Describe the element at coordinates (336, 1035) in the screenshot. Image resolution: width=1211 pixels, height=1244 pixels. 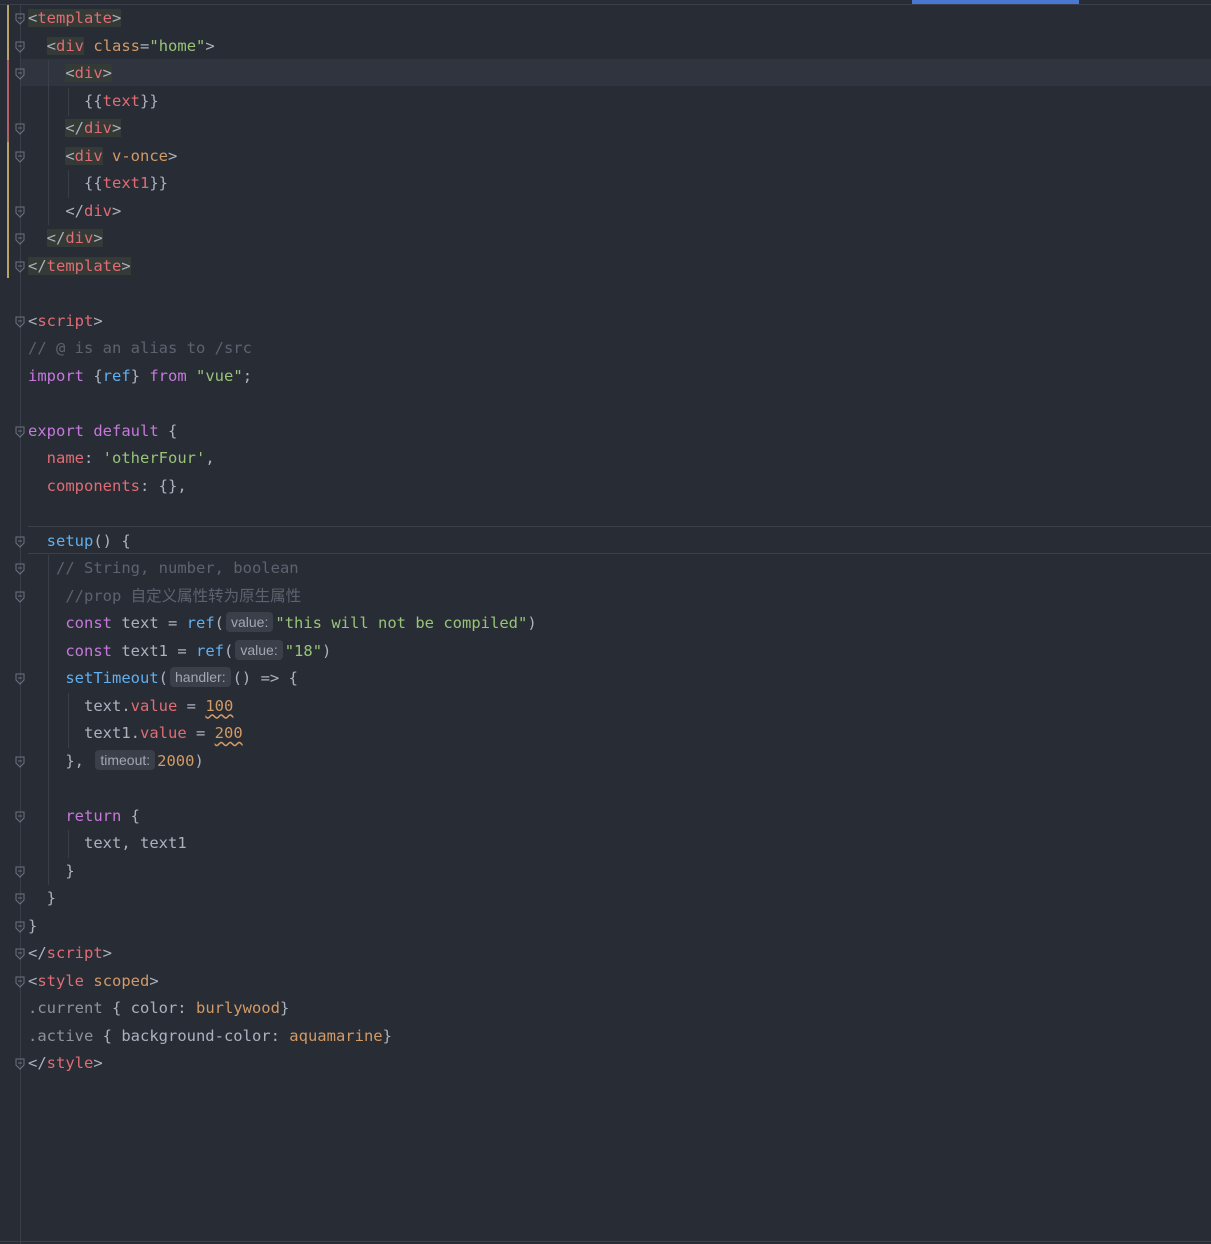
I see `code-token: aquamarine` at that location.